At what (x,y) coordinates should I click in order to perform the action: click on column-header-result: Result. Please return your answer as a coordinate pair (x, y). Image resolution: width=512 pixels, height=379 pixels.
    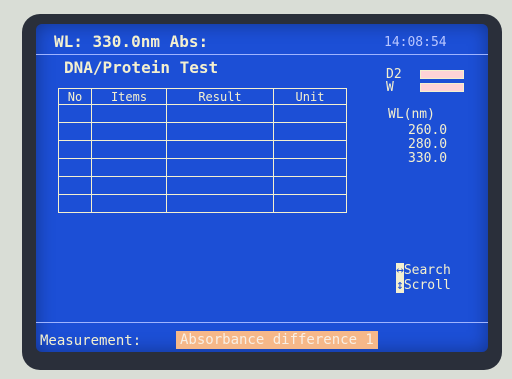
    Looking at the image, I should click on (220, 96).